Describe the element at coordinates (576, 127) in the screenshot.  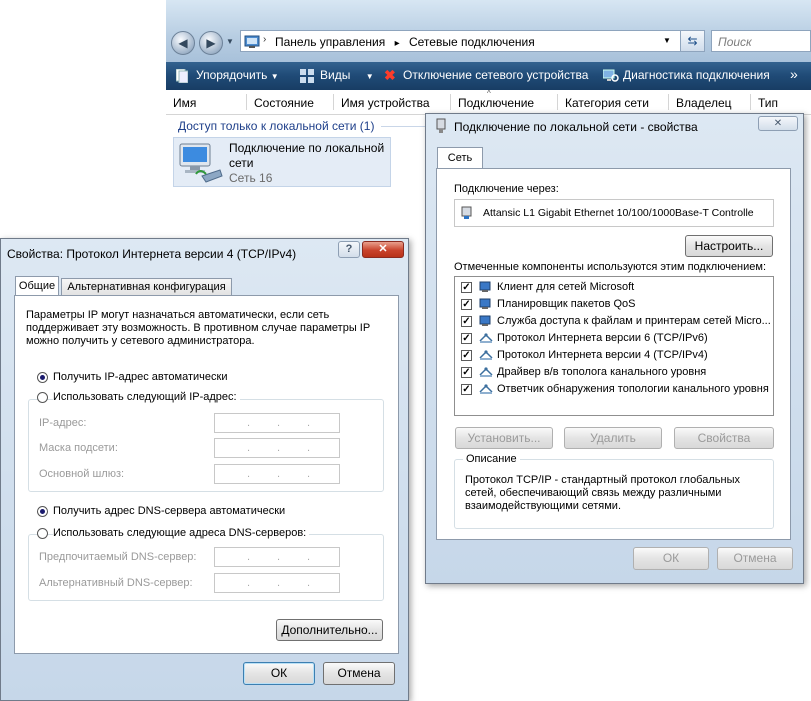
I see `dialog-title: Подключение по локальной сети - свойства` at that location.